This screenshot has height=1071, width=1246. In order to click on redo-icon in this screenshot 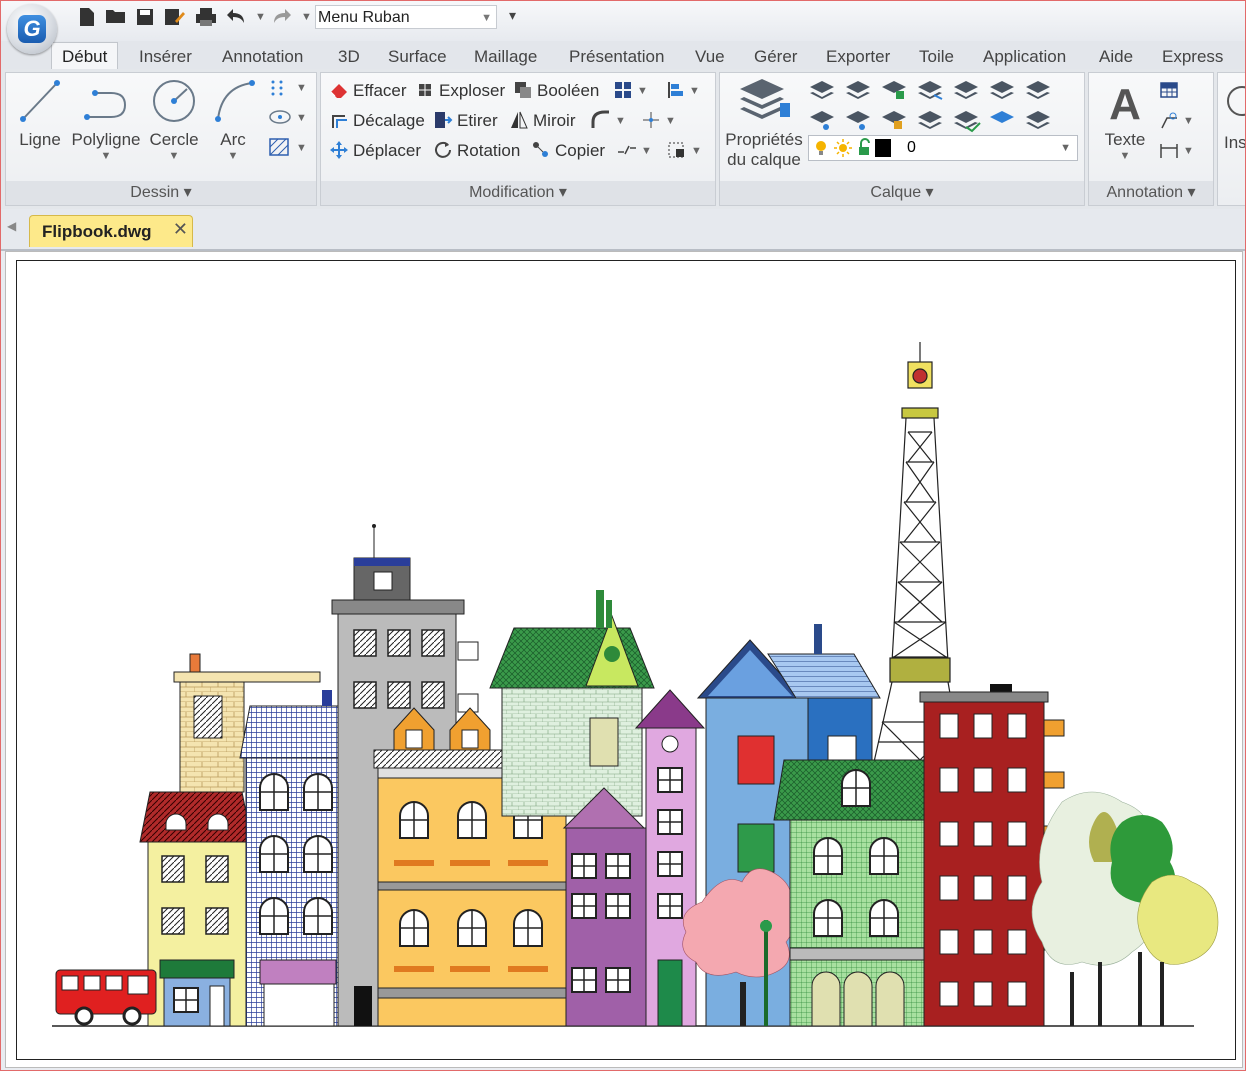, I will do `click(281, 17)`.